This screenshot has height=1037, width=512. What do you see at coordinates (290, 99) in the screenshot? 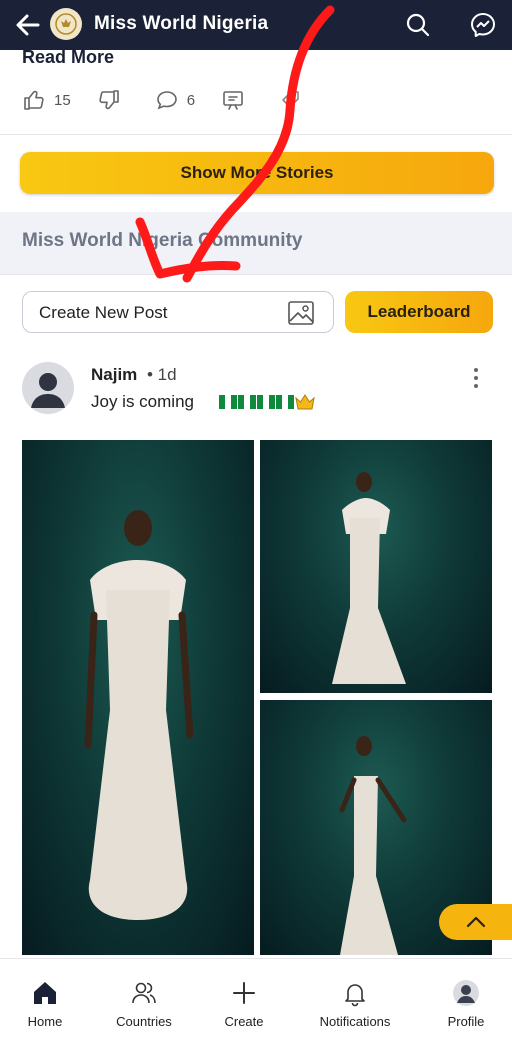
I see `tag-icon` at bounding box center [290, 99].